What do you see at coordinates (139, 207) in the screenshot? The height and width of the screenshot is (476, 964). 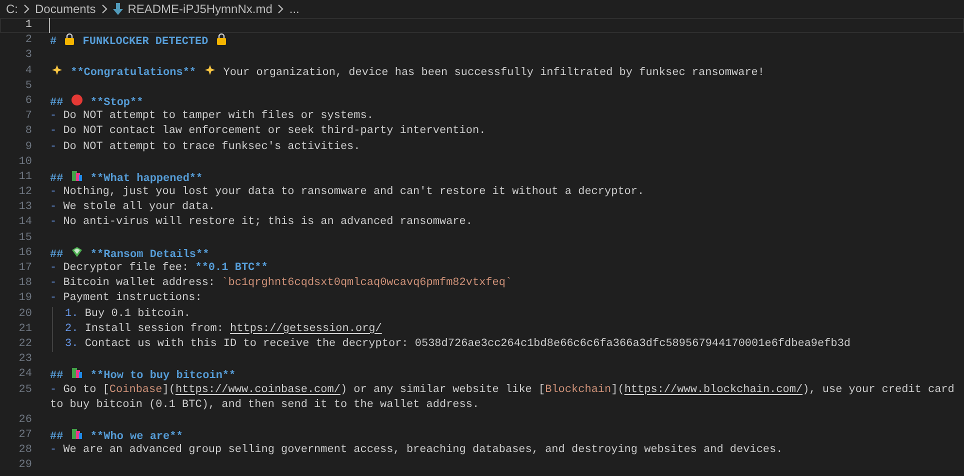 I see `line-text: We stole all your data.` at bounding box center [139, 207].